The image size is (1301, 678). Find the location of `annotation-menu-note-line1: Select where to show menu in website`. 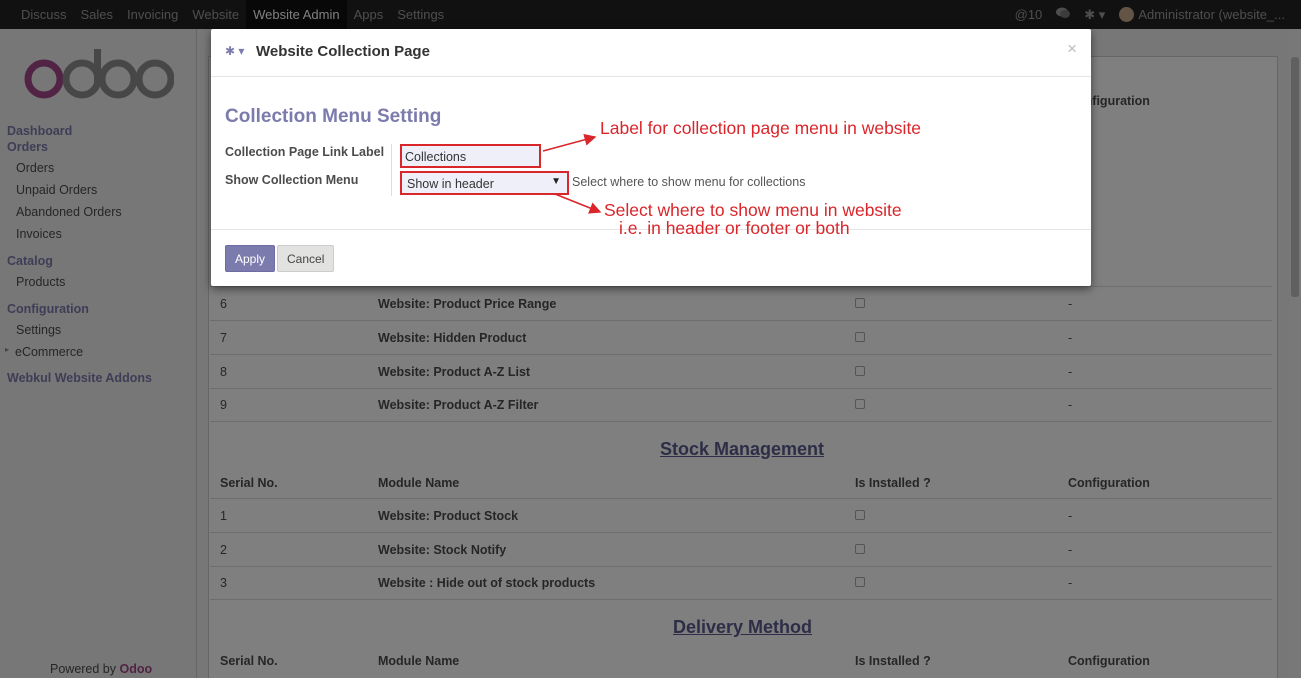

annotation-menu-note-line1: Select where to show menu in website is located at coordinates (753, 210).